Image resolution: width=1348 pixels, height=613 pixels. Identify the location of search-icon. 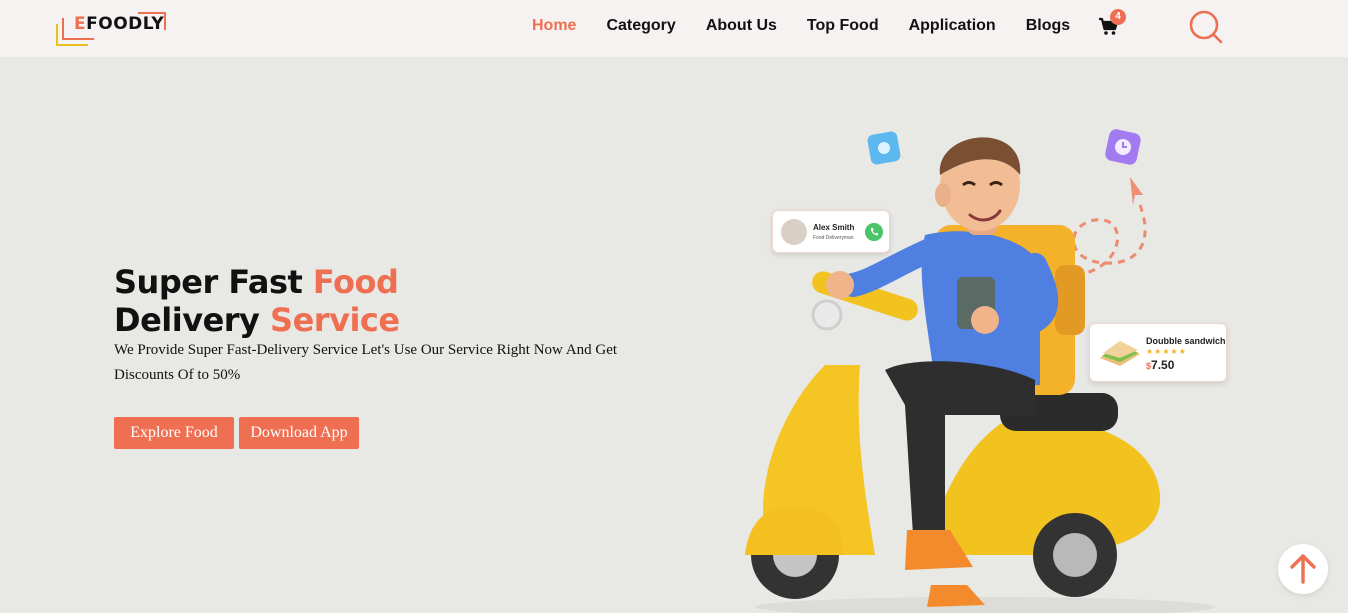
(1206, 27).